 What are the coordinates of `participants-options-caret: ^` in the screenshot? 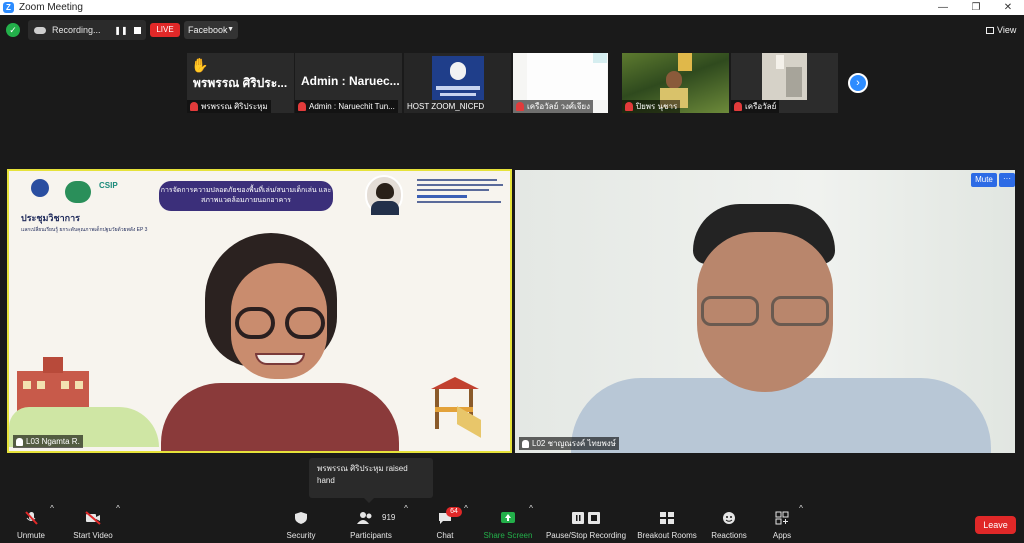 It's located at (406, 523).